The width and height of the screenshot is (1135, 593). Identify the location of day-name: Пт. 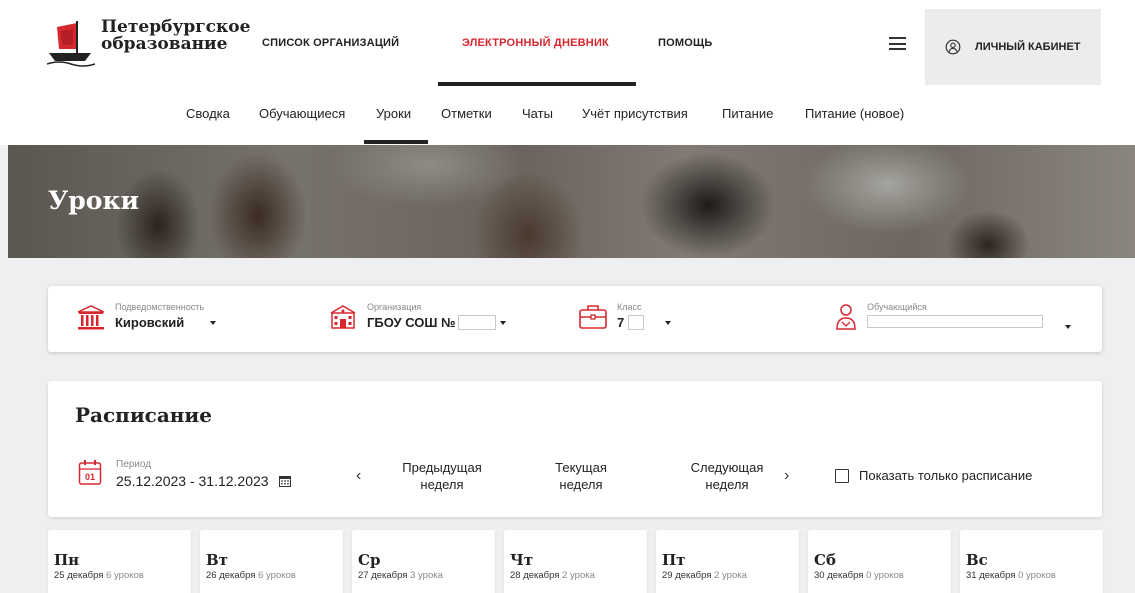
(674, 560).